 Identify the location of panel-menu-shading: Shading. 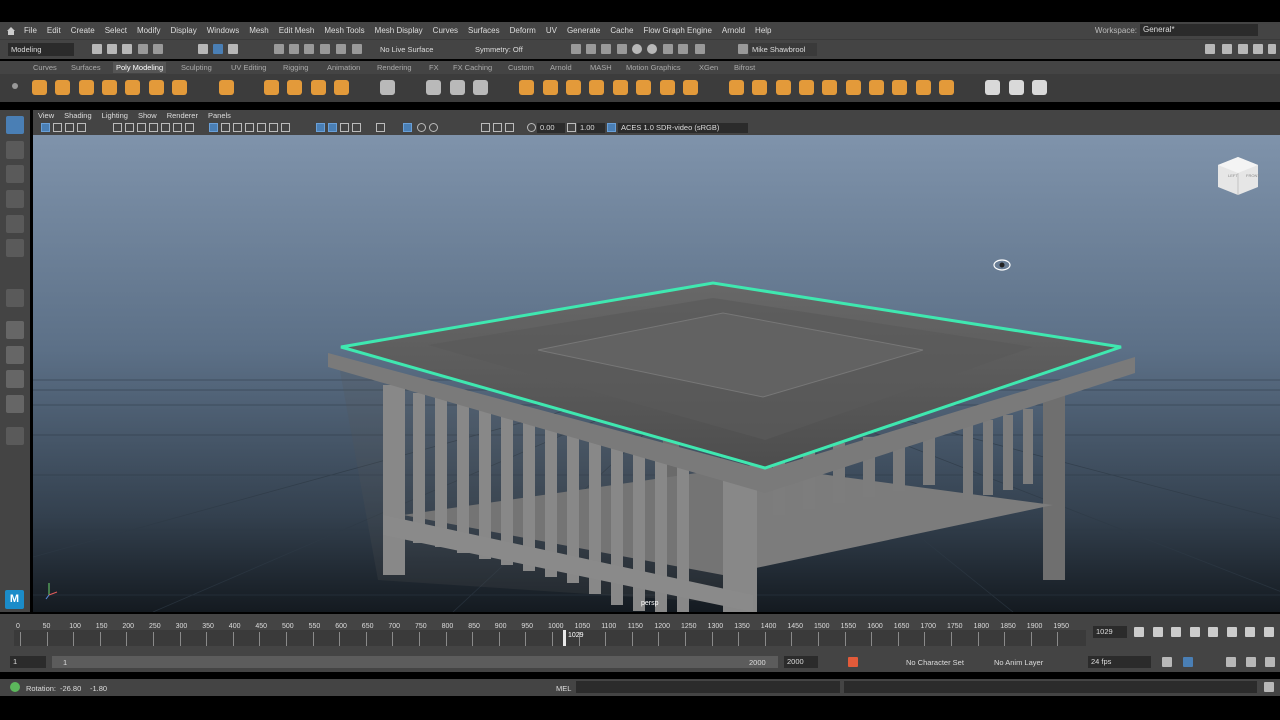
(78, 115).